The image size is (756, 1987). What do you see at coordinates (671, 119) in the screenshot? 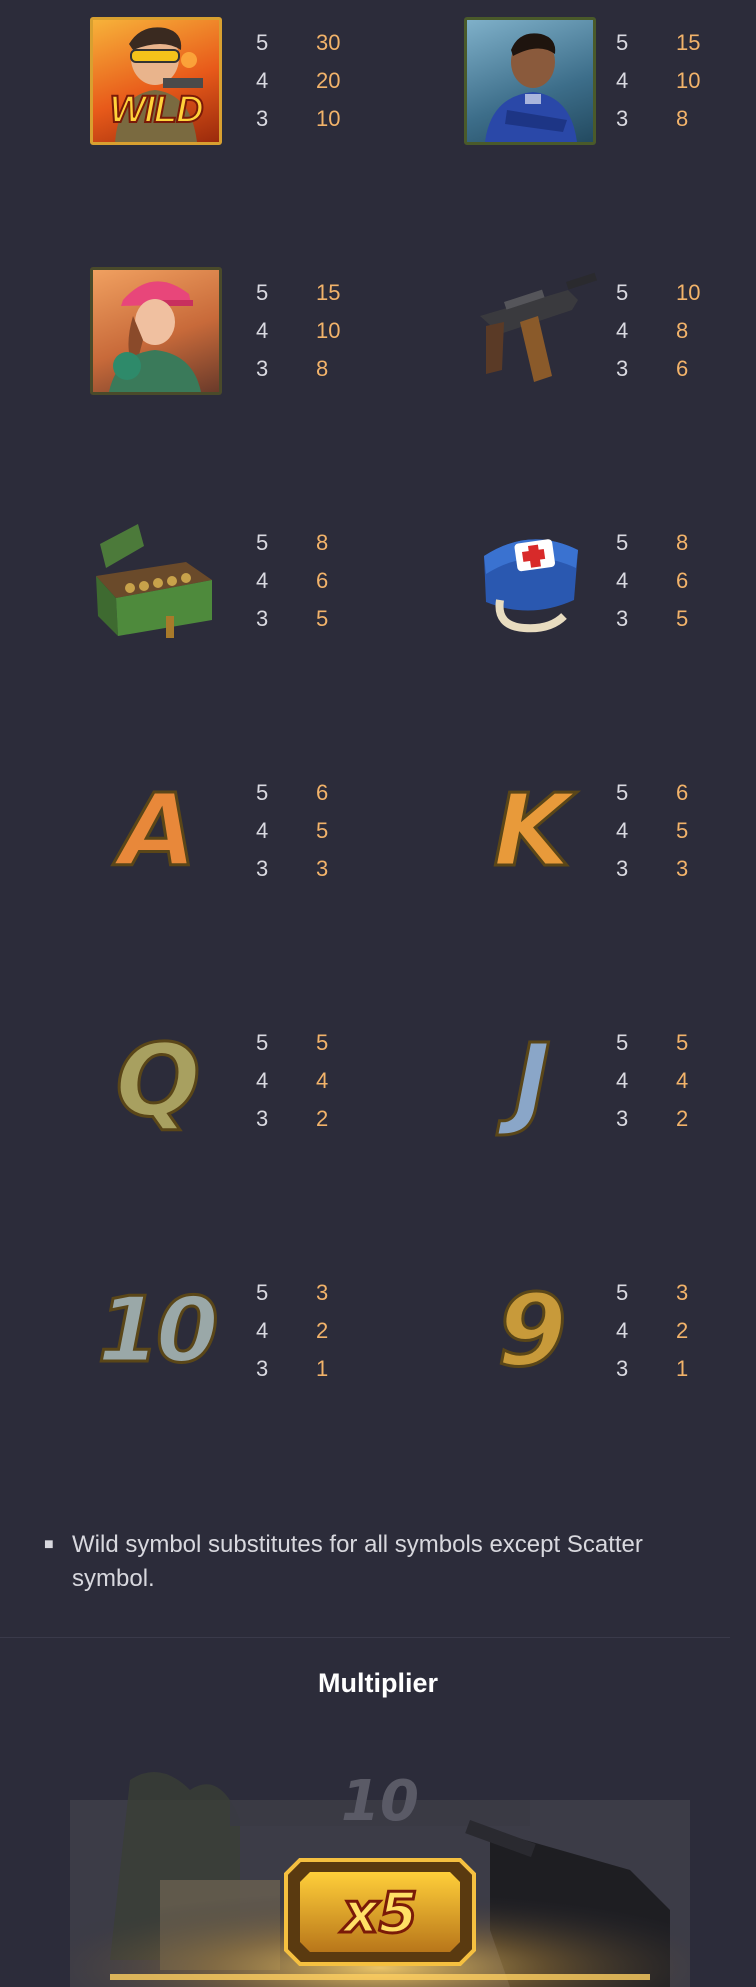
I see `payout-row: 38` at bounding box center [671, 119].